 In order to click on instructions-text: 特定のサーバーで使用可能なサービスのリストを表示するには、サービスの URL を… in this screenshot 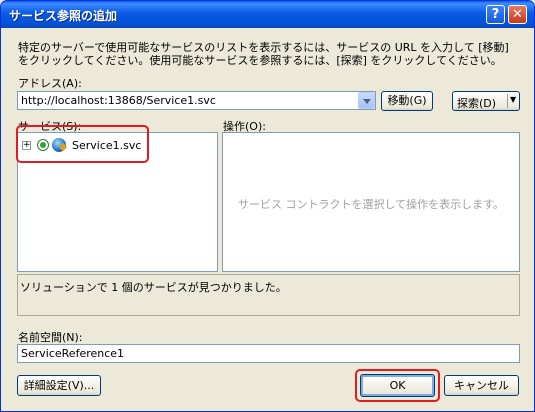, I will do `click(263, 54)`.